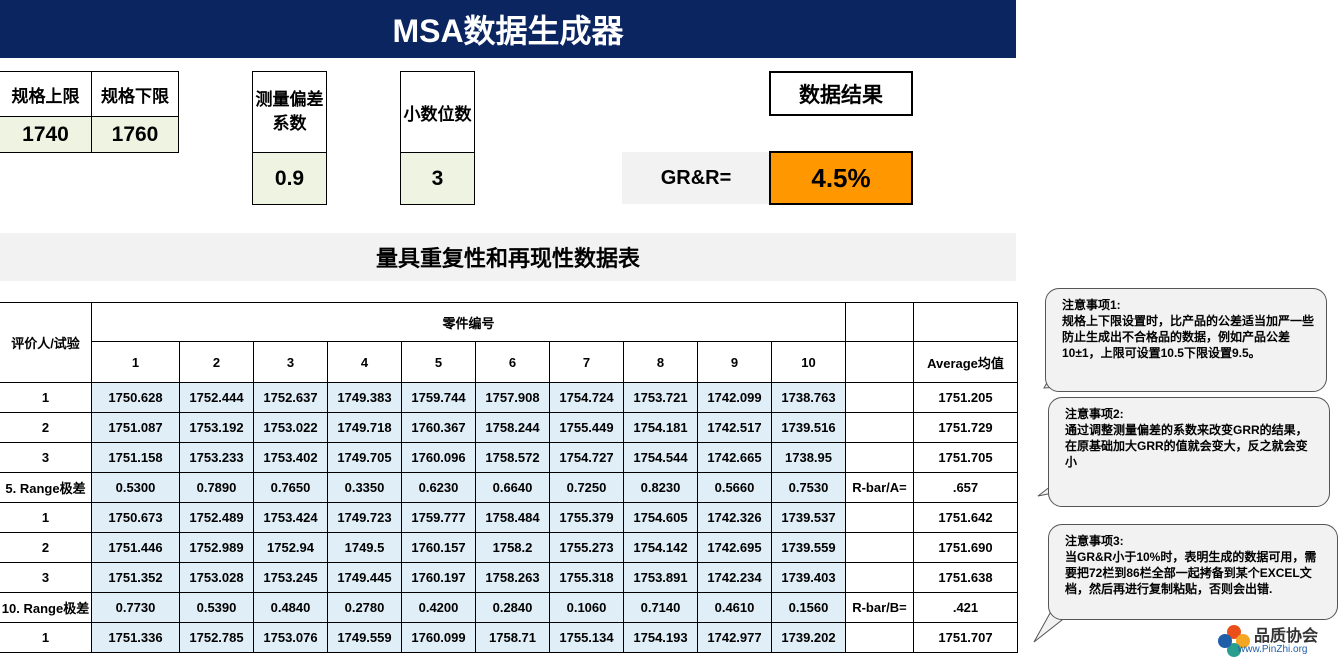 Image resolution: width=1341 pixels, height=662 pixels. I want to click on data-cell: 0.7730, so click(135, 607).